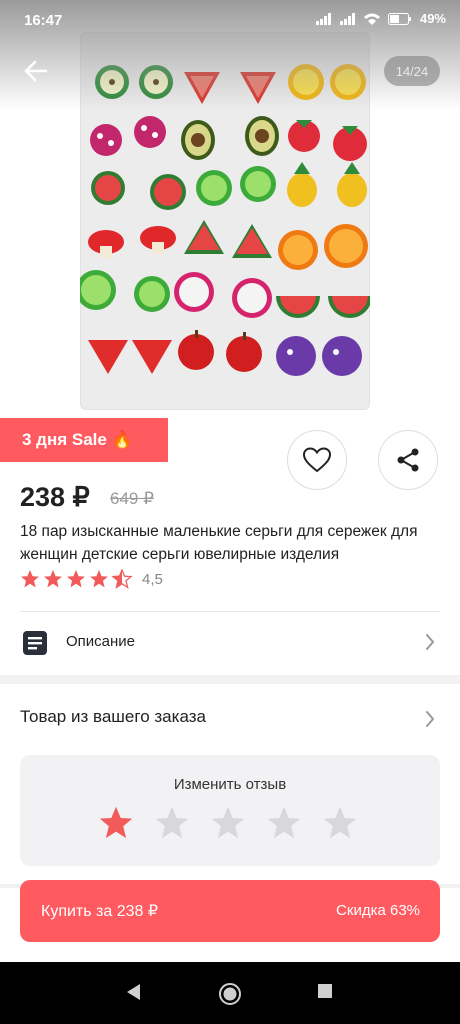  What do you see at coordinates (432, 18) in the screenshot?
I see `battery-percent: 49%` at bounding box center [432, 18].